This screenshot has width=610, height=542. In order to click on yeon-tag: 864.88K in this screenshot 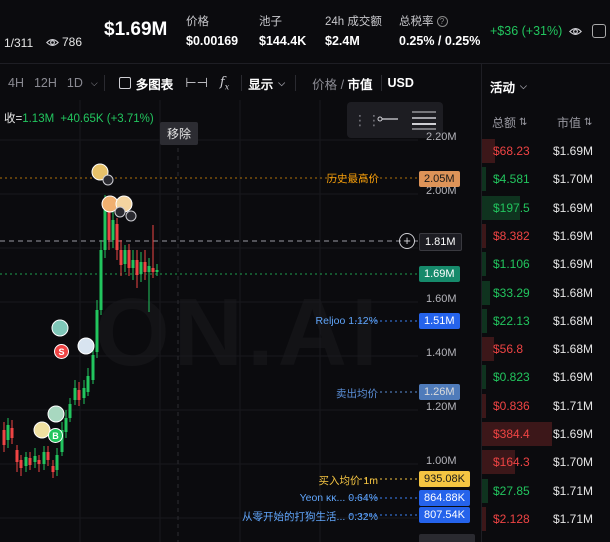, I will do `click(444, 498)`.